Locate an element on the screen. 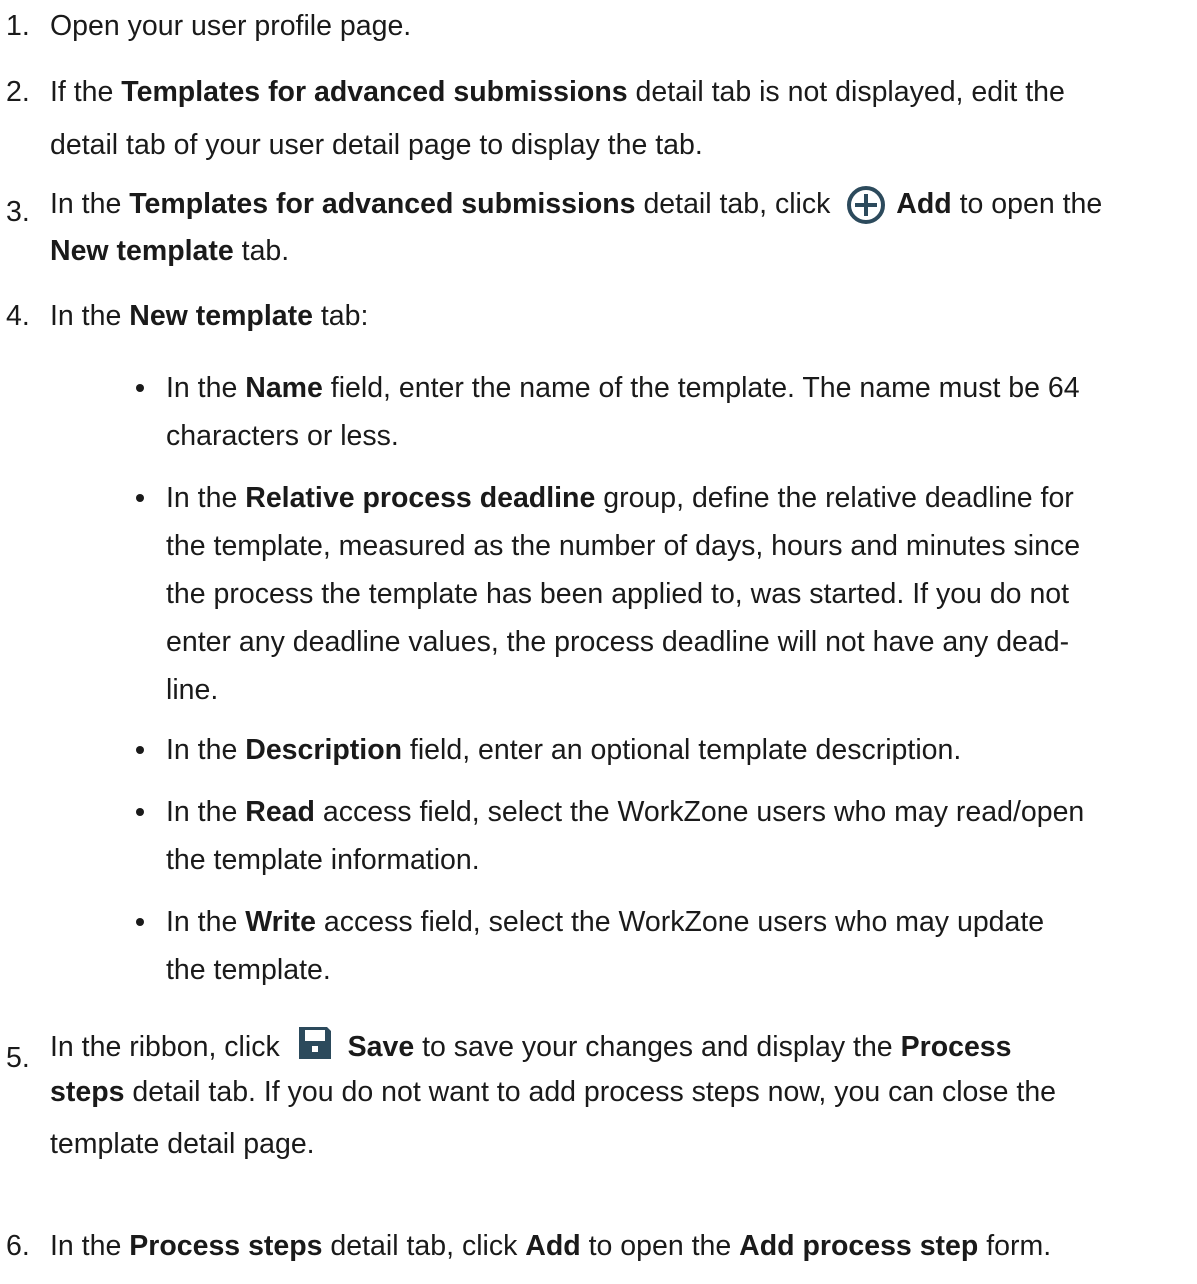 The width and height of the screenshot is (1197, 1284). step-number: 1. is located at coordinates (18, 26).